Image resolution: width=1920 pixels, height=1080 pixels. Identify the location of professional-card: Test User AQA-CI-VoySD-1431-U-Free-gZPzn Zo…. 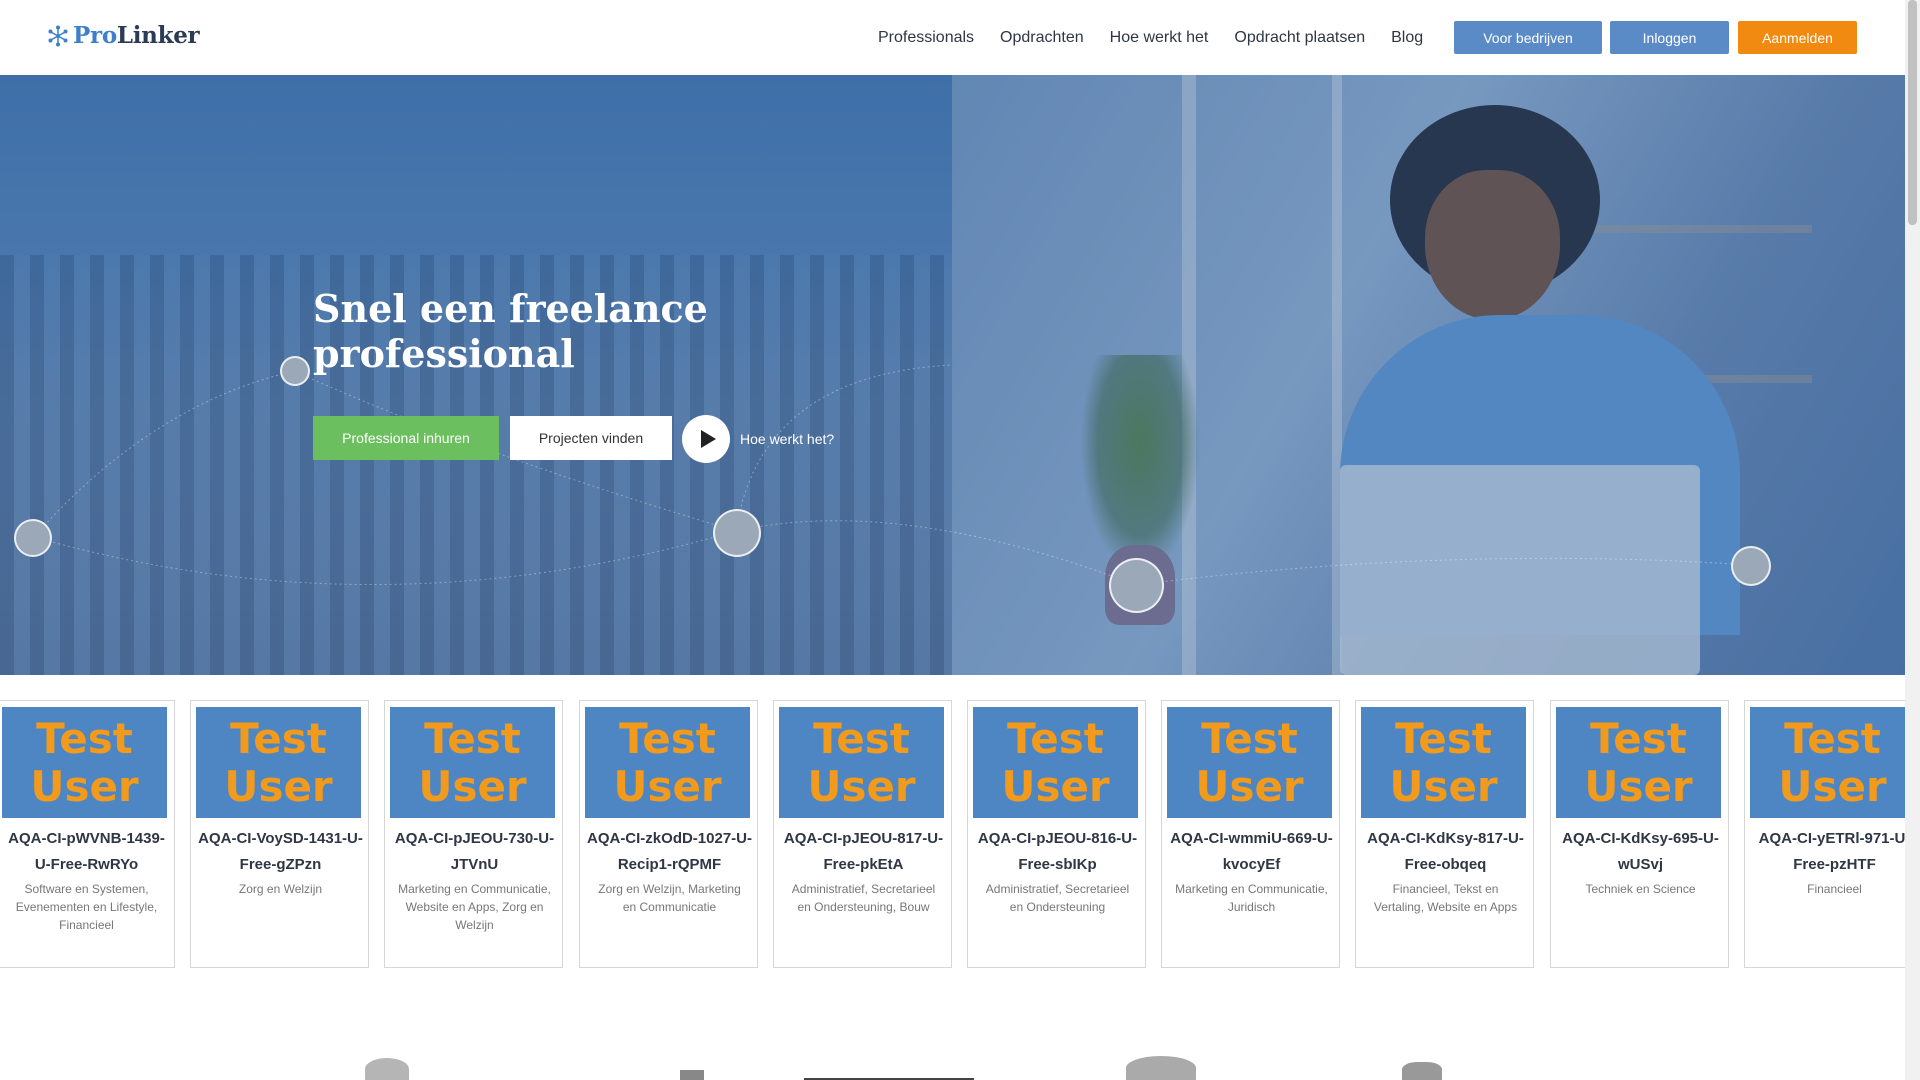
(279, 834).